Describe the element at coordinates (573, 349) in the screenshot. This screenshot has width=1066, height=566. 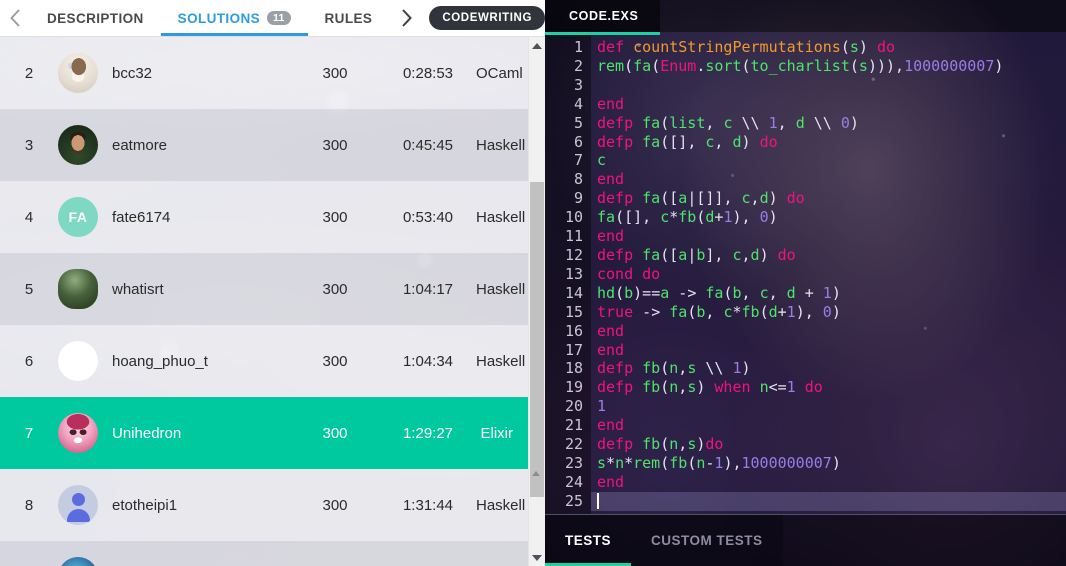
I see `line-number: 17` at that location.